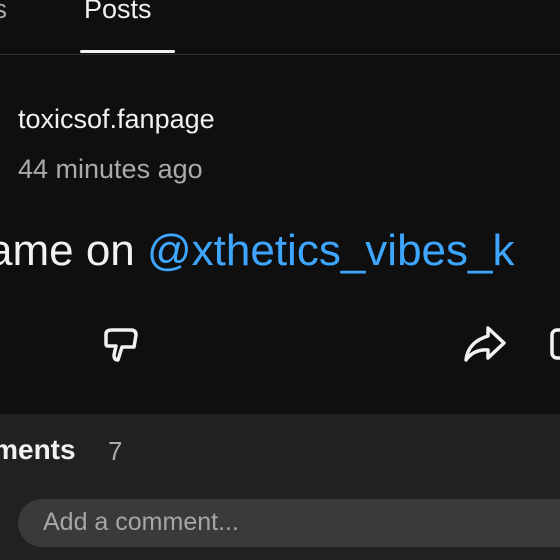 Image resolution: width=560 pixels, height=560 pixels. Describe the element at coordinates (280, 27) in the screenshot. I see `channel-tabs: ts Posts` at that location.